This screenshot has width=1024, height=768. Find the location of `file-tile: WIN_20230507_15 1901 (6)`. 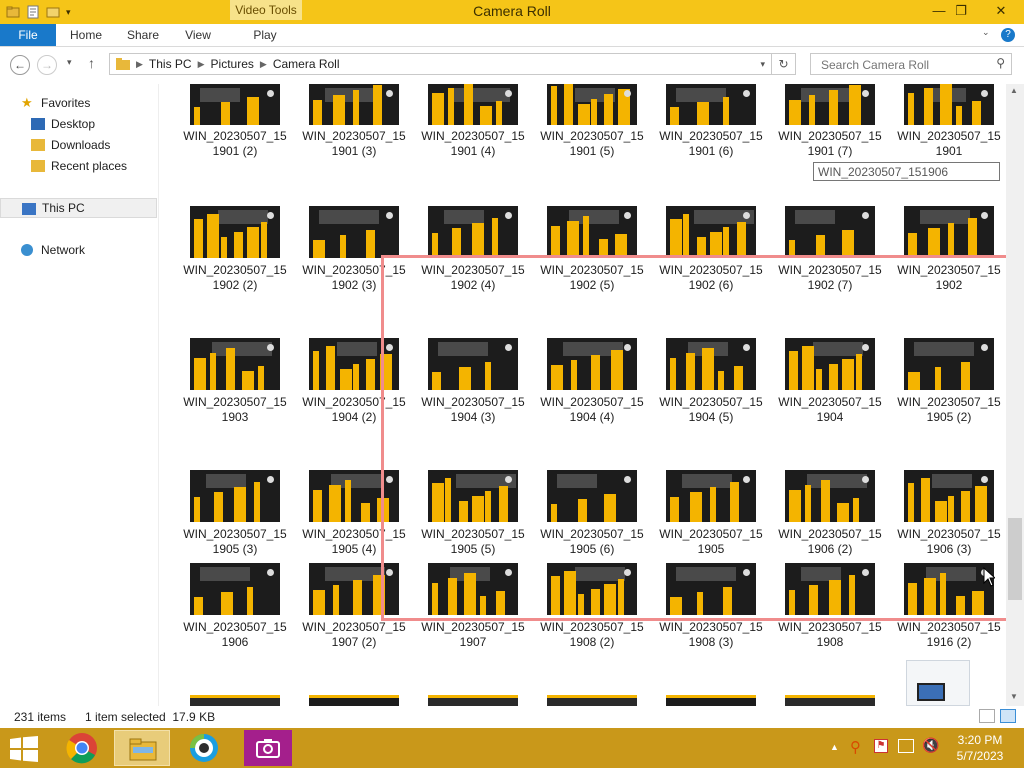

file-tile: WIN_20230507_15 1901 (6) is located at coordinates (711, 126).